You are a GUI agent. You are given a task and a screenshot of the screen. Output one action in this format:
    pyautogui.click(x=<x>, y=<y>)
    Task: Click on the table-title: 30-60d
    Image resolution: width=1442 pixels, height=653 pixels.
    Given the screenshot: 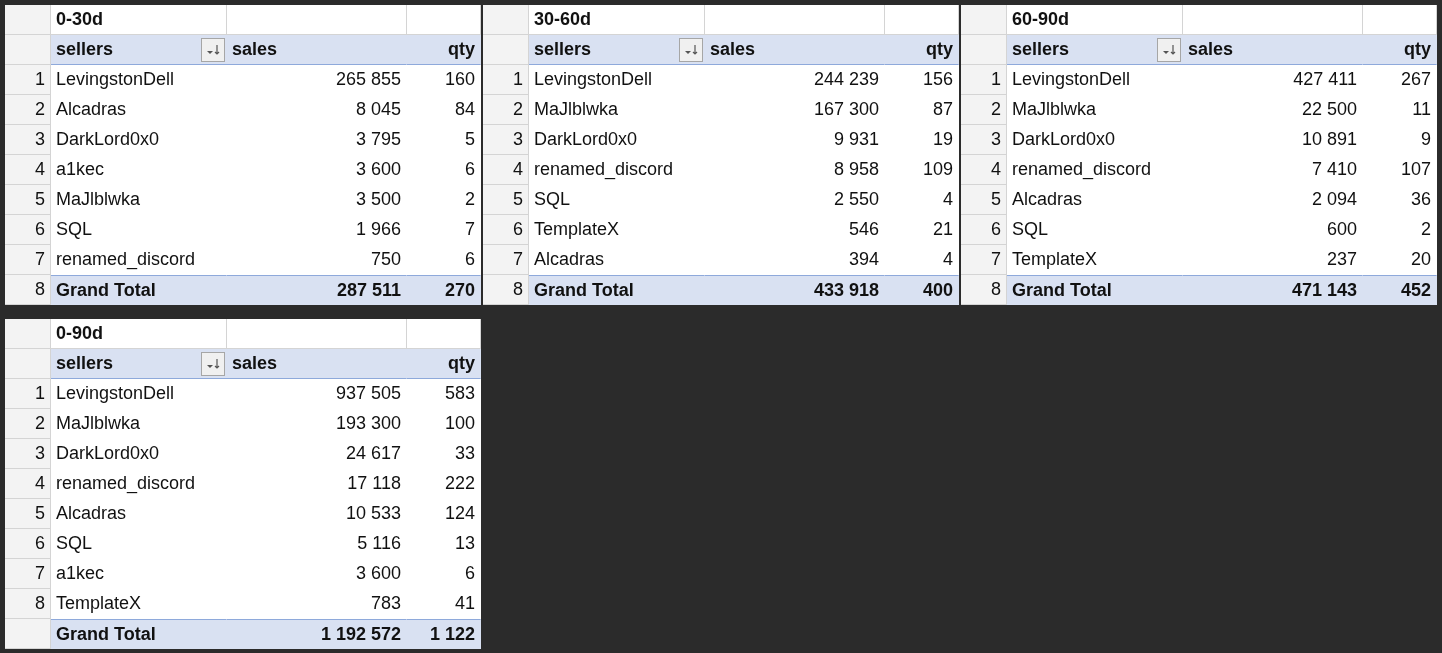 What is the action you would take?
    pyautogui.click(x=617, y=20)
    